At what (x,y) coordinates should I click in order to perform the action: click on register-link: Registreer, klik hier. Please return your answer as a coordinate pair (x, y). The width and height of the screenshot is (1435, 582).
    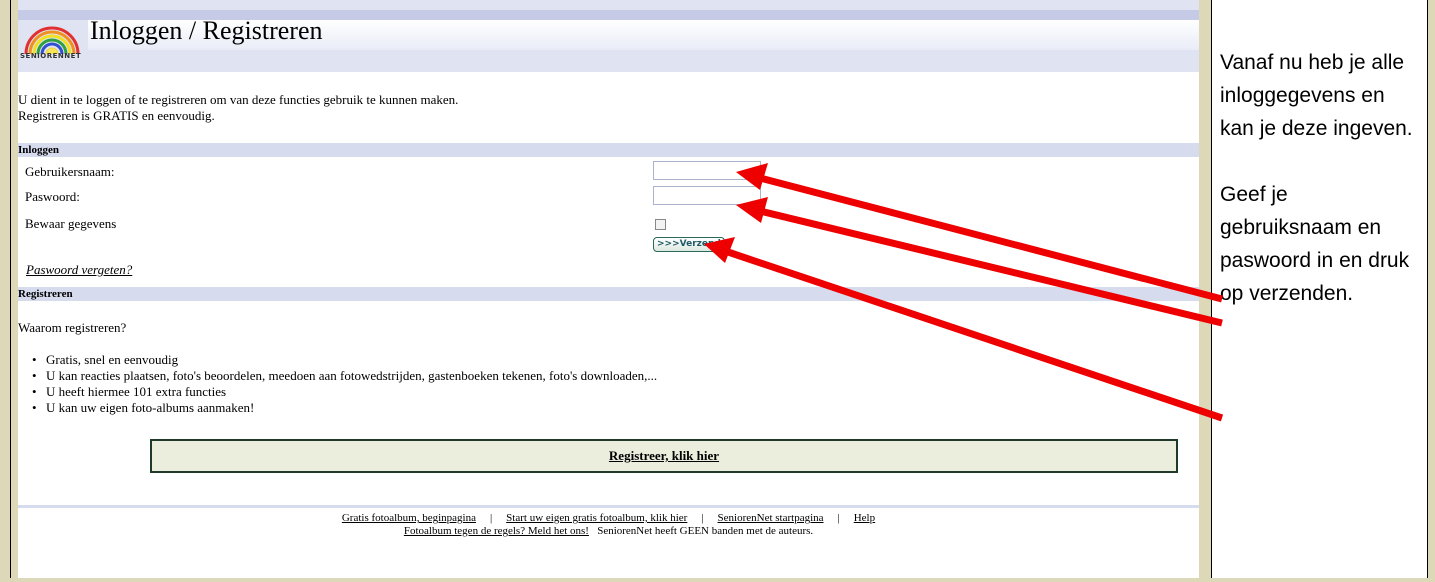
    Looking at the image, I should click on (664, 455).